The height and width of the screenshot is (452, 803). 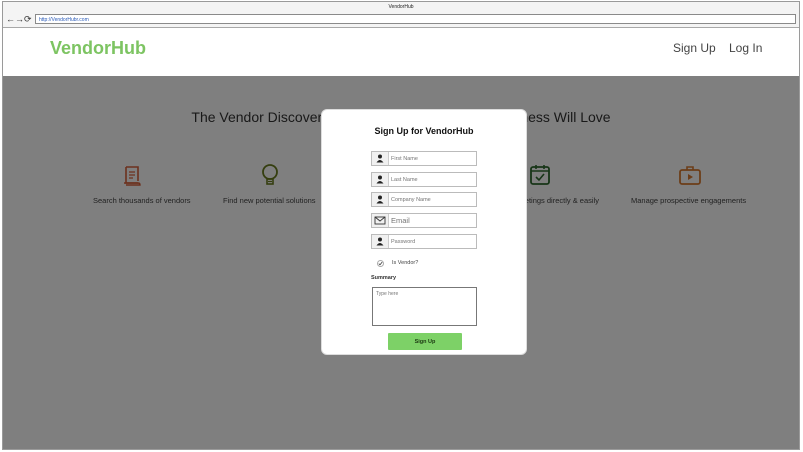 I want to click on email-input, so click(x=433, y=220).